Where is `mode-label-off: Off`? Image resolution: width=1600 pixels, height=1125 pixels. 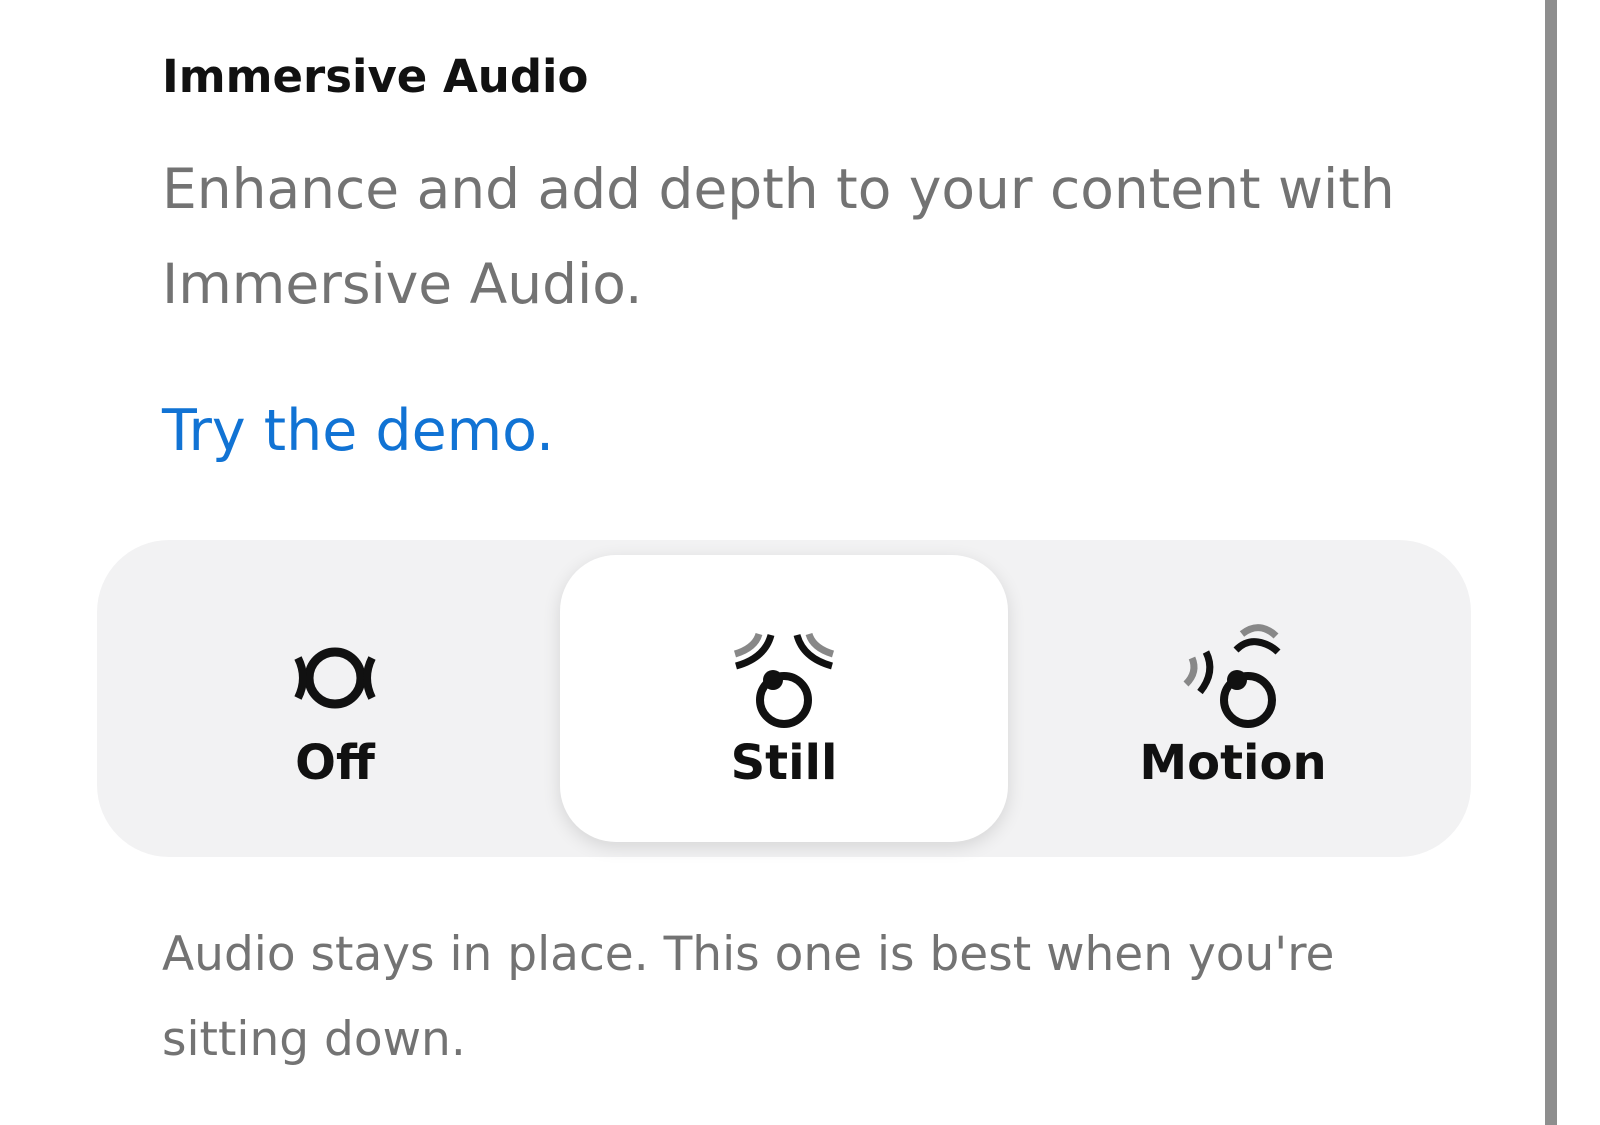
mode-label-off: Off is located at coordinates (335, 763).